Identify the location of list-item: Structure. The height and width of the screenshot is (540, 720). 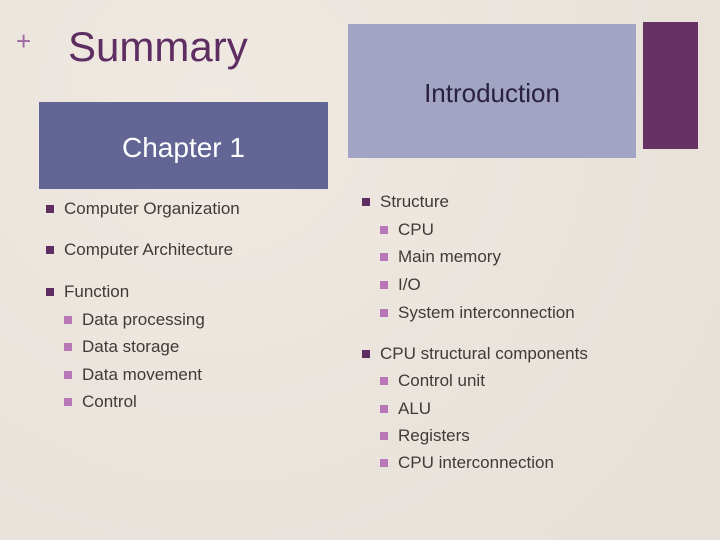
(405, 202).